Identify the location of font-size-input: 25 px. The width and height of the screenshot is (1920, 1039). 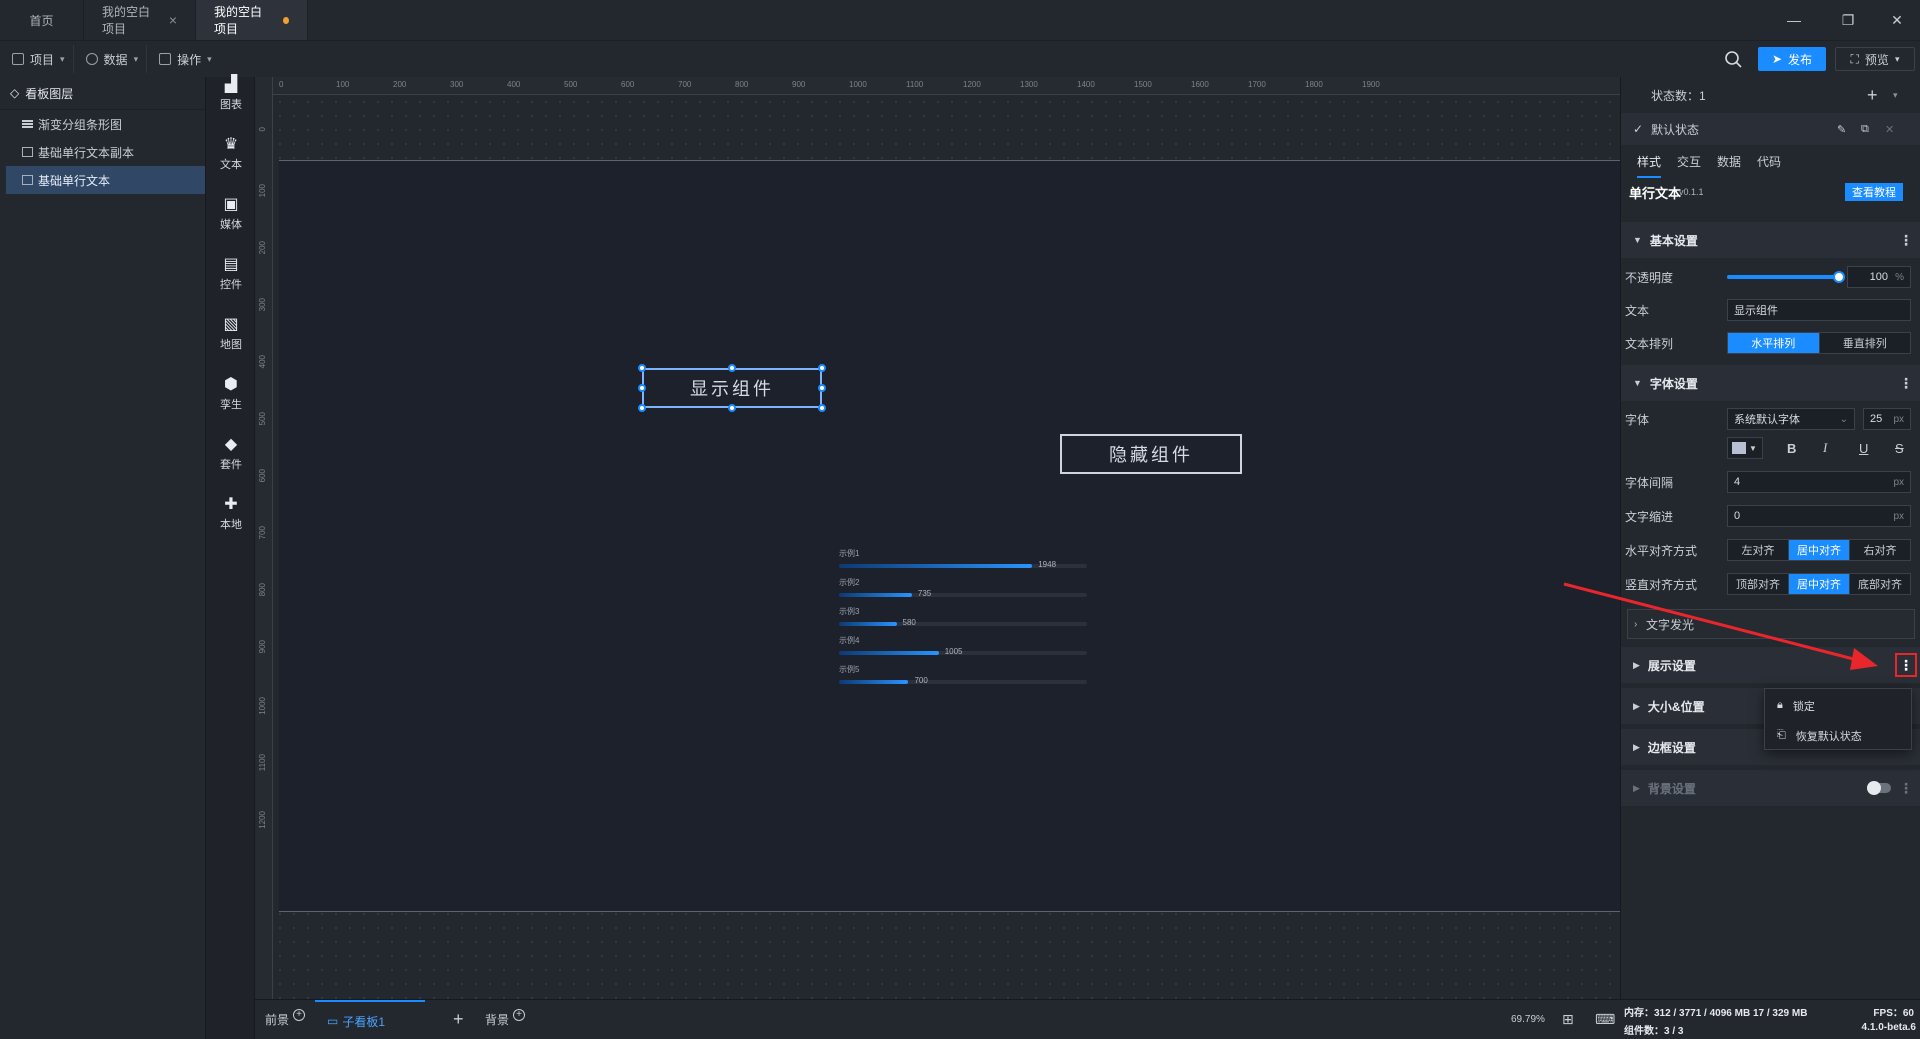
(1887, 419).